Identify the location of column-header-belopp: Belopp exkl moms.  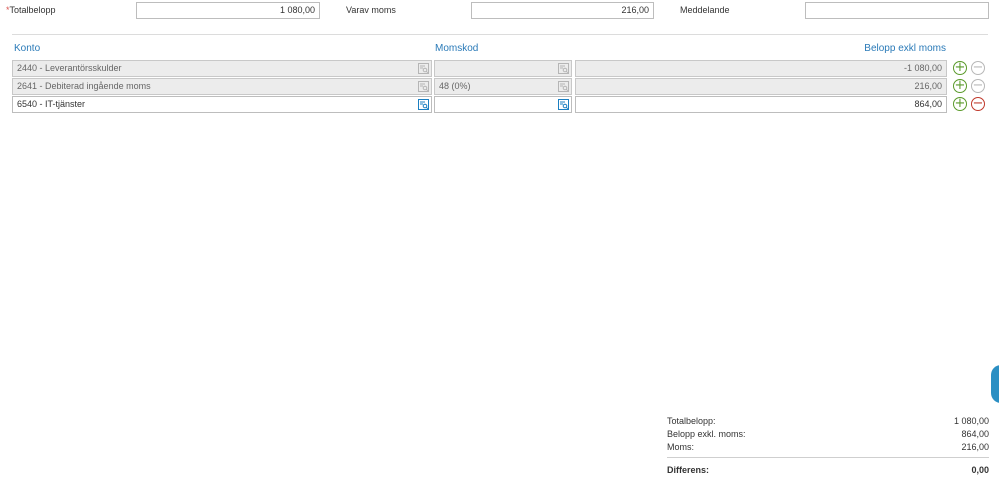
(863, 49).